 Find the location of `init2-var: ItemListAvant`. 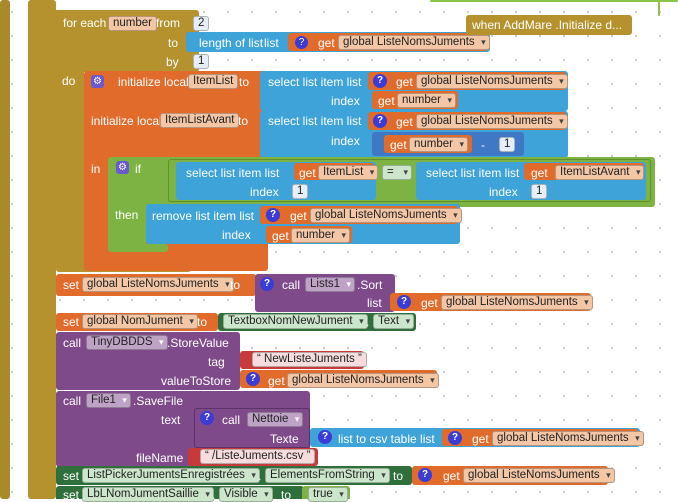

init2-var: ItemListAvant is located at coordinates (200, 120).